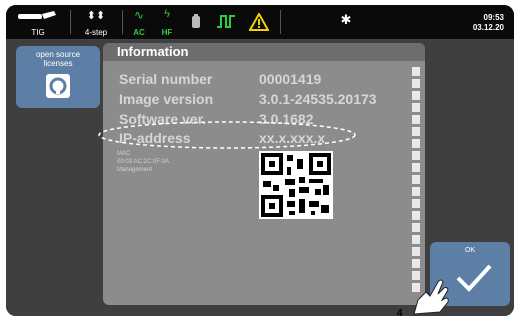 Image resolution: width=520 pixels, height=322 pixels. I want to click on bluetooth-indicator: ✱, so click(346, 22).